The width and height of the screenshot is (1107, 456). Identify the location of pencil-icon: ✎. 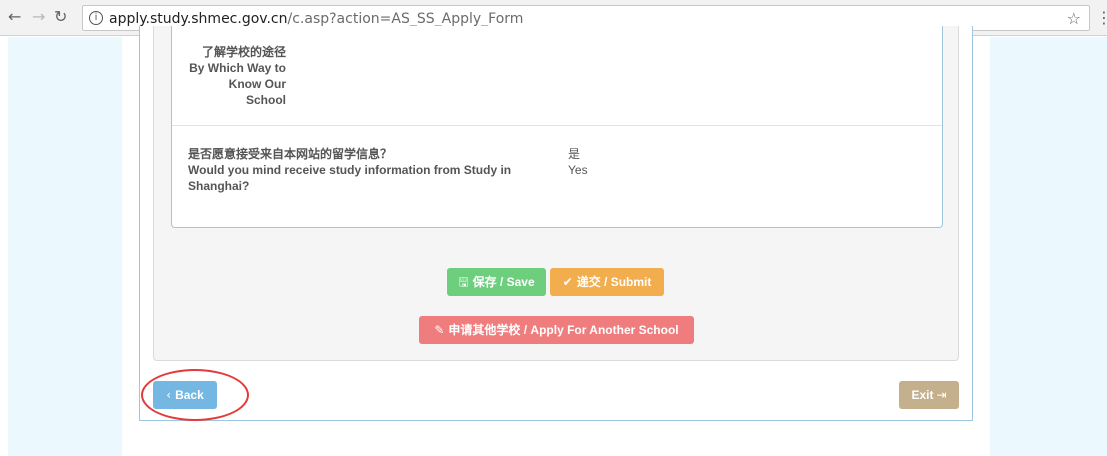
(439, 330).